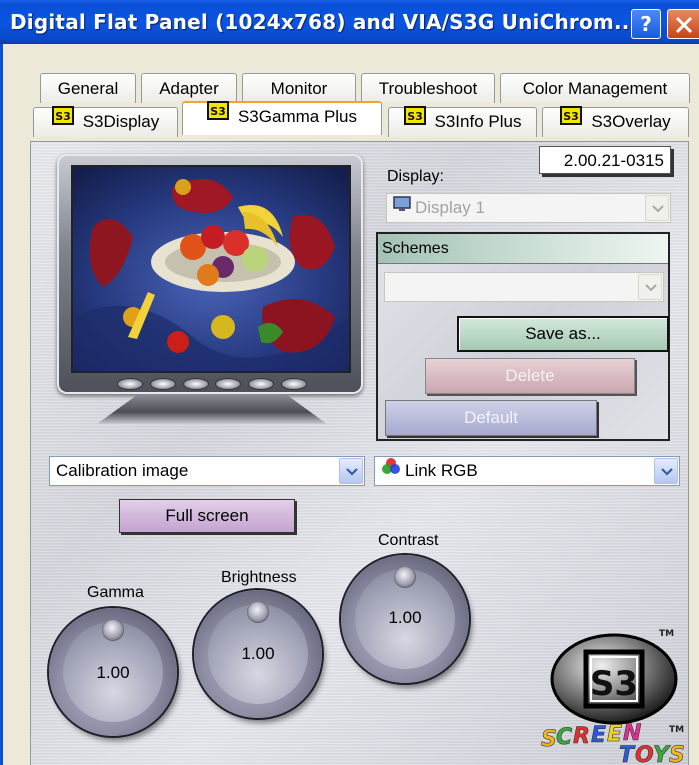  I want to click on display-select: Display 1, so click(528, 208).